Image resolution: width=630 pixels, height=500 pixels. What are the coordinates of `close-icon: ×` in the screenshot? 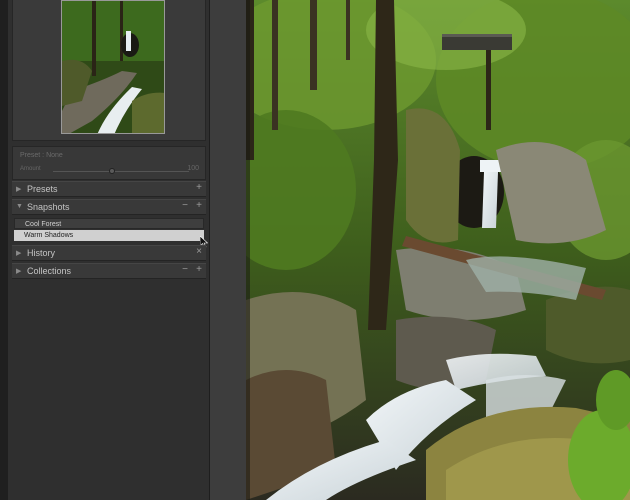 It's located at (199, 251).